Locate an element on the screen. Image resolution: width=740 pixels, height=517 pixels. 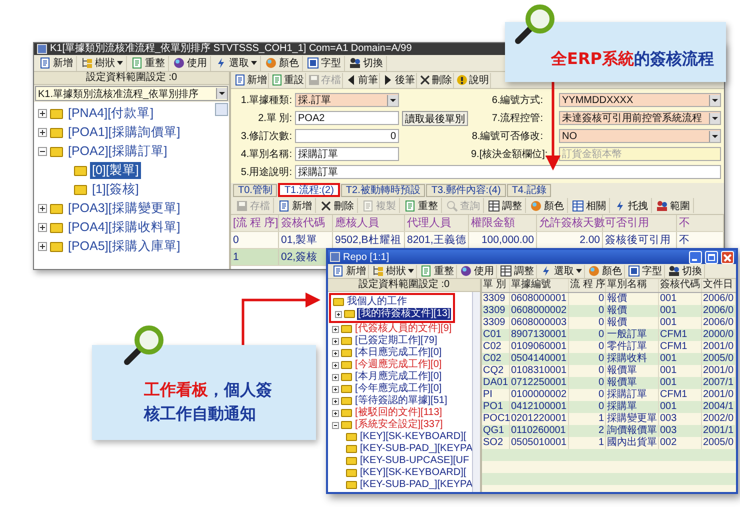
tab: T4.記錄 is located at coordinates (529, 190).